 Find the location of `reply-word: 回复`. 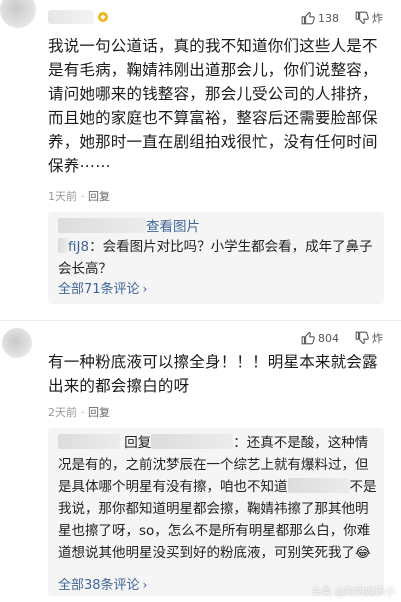

reply-word: 回复 is located at coordinates (138, 443).